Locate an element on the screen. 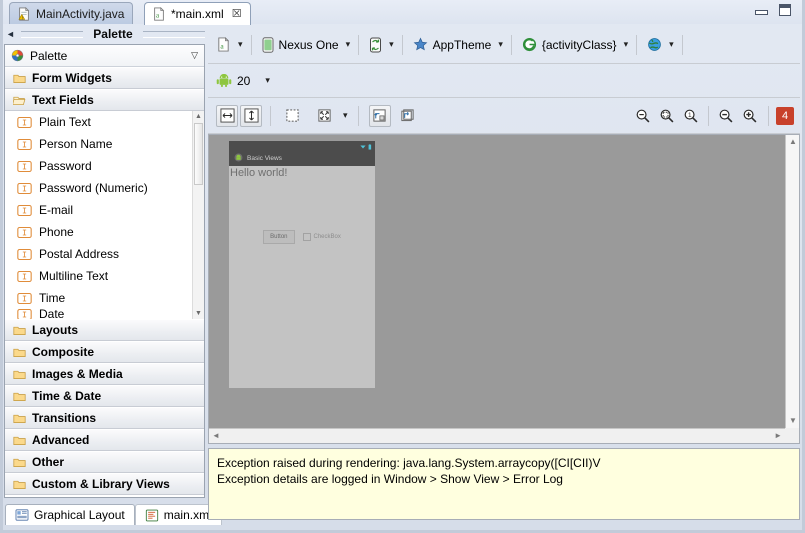  include-layout-button is located at coordinates (408, 116).